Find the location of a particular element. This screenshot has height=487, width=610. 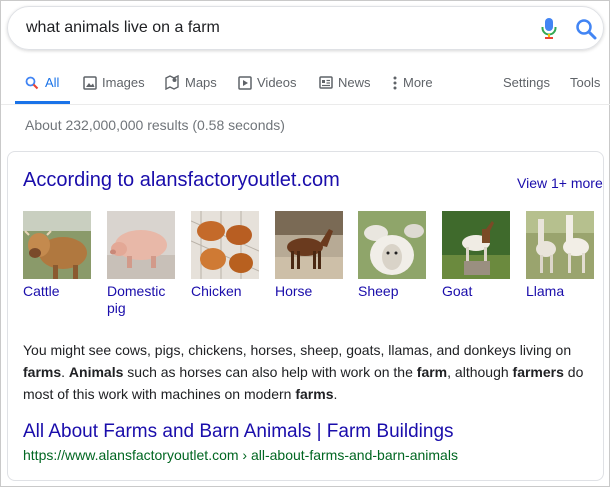

snippet-part: , although is located at coordinates (480, 372).